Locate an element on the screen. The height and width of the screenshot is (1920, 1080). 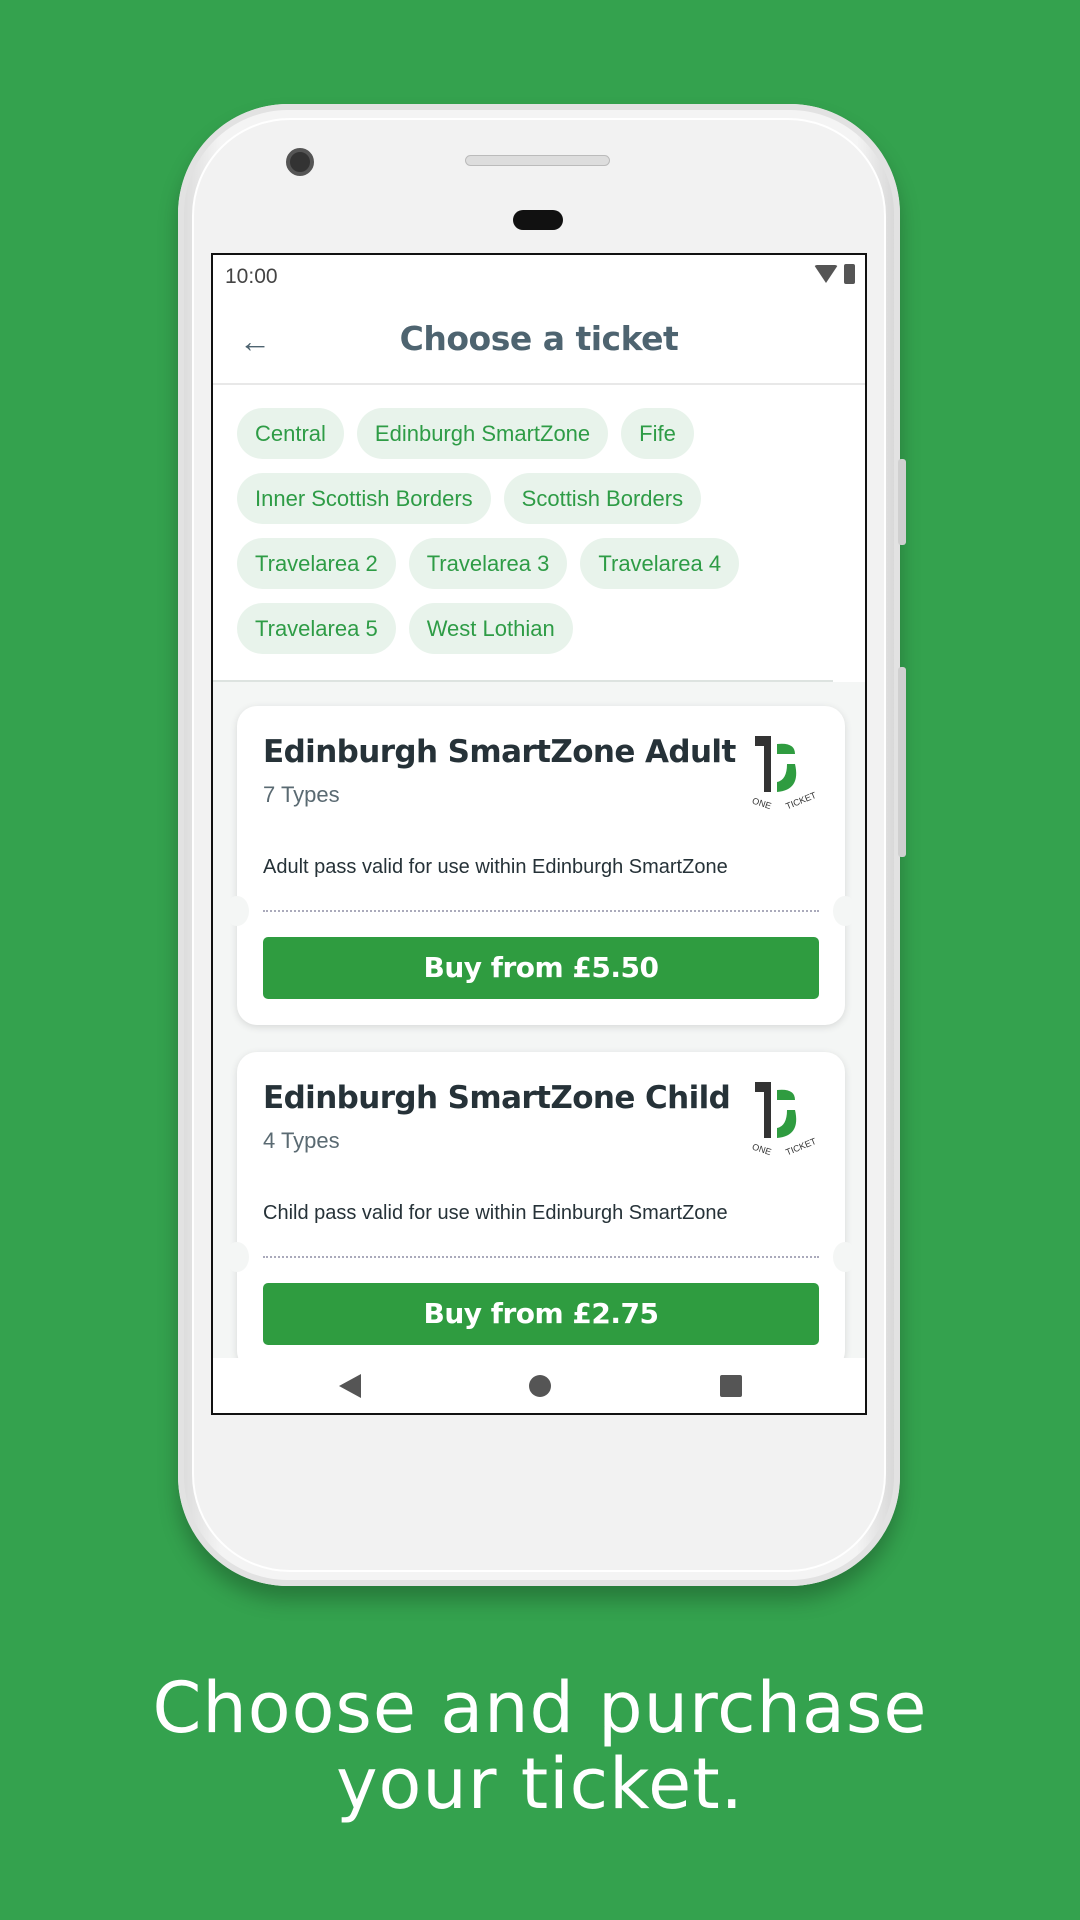
caption-line-2: your ticket. is located at coordinates (540, 1784).